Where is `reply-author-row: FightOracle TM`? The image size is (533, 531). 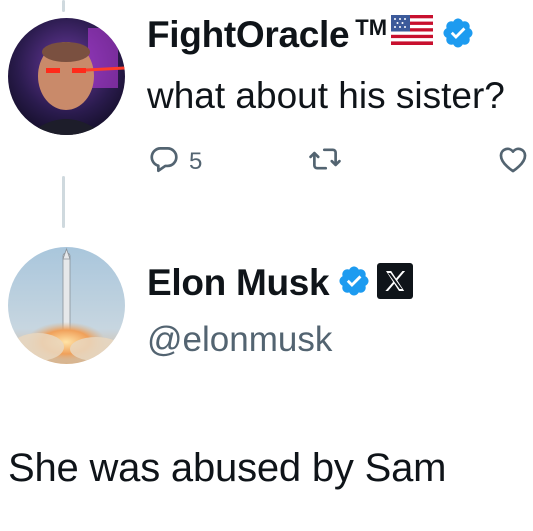 reply-author-row: FightOracle TM is located at coordinates (311, 35).